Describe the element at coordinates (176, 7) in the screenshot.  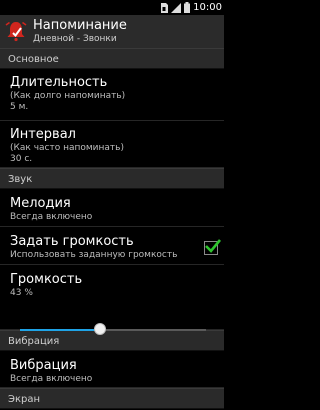
I see `signal-icon` at that location.